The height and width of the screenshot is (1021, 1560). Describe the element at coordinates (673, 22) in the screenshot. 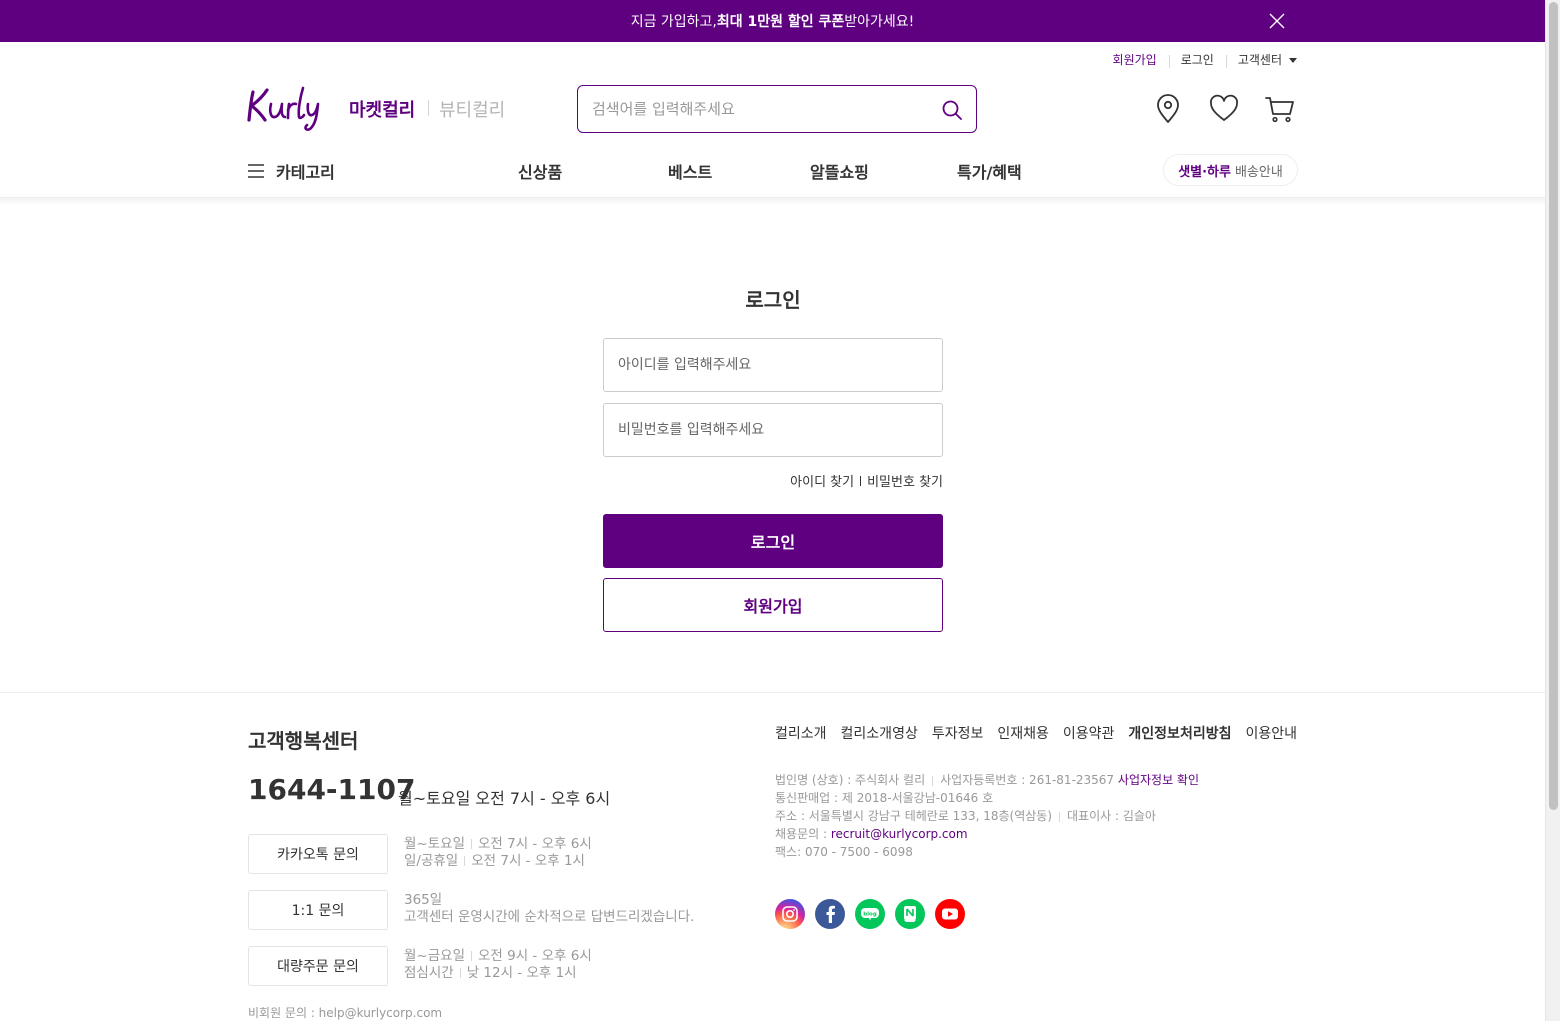

I see `promo-text-pre: 지금 가입하고,` at that location.